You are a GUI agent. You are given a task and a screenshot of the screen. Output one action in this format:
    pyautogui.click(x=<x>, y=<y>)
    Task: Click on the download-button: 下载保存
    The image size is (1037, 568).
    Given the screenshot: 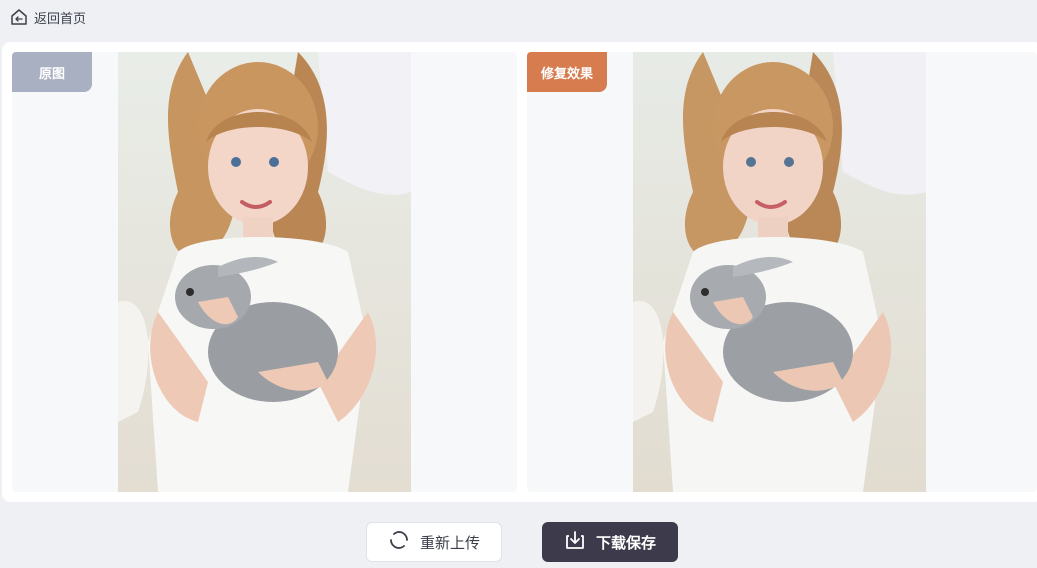 What is the action you would take?
    pyautogui.click(x=610, y=542)
    